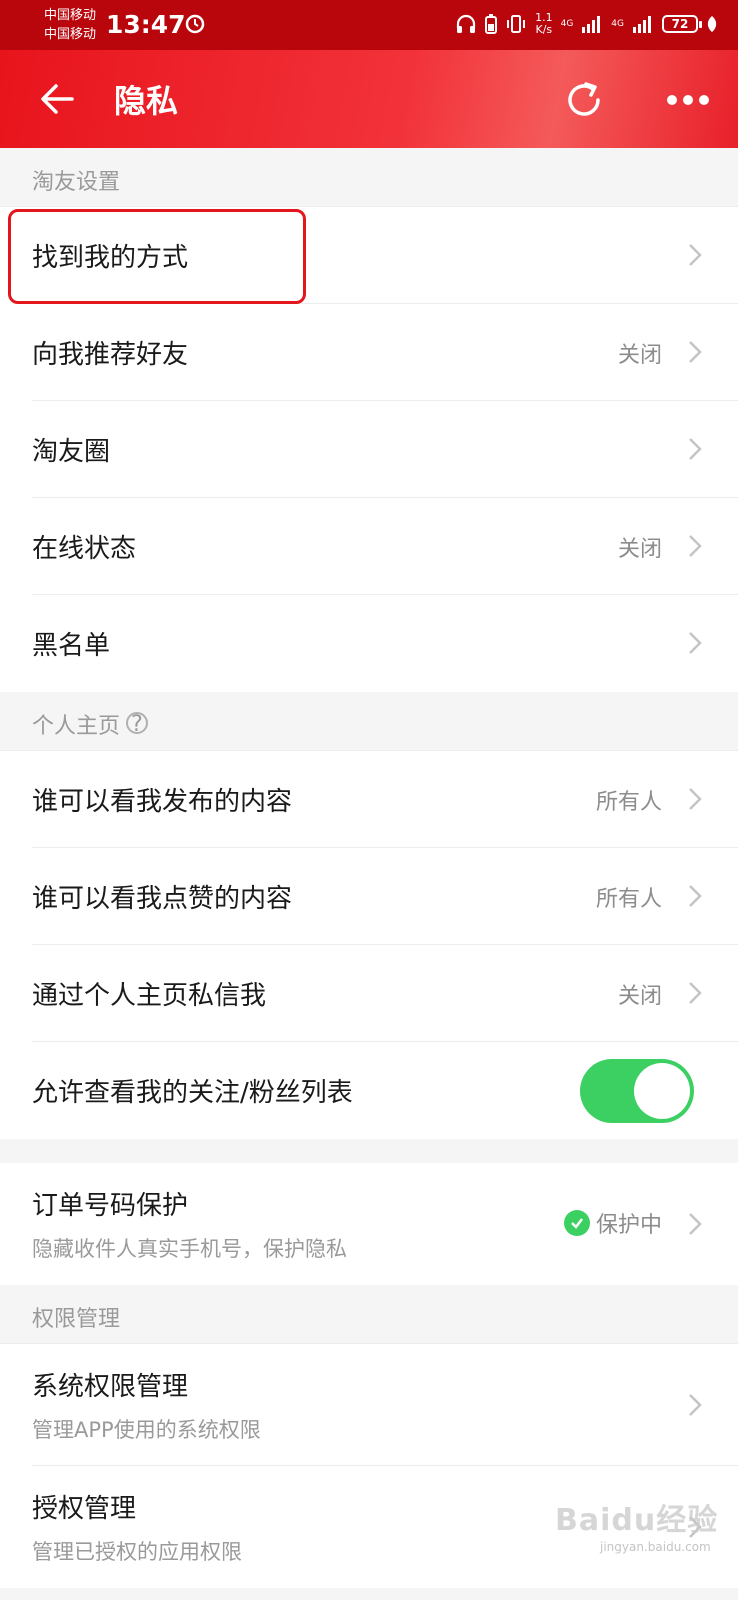 The width and height of the screenshot is (738, 1600). What do you see at coordinates (70, 25) in the screenshot?
I see `carrier-info: 中国移动 中国移动` at bounding box center [70, 25].